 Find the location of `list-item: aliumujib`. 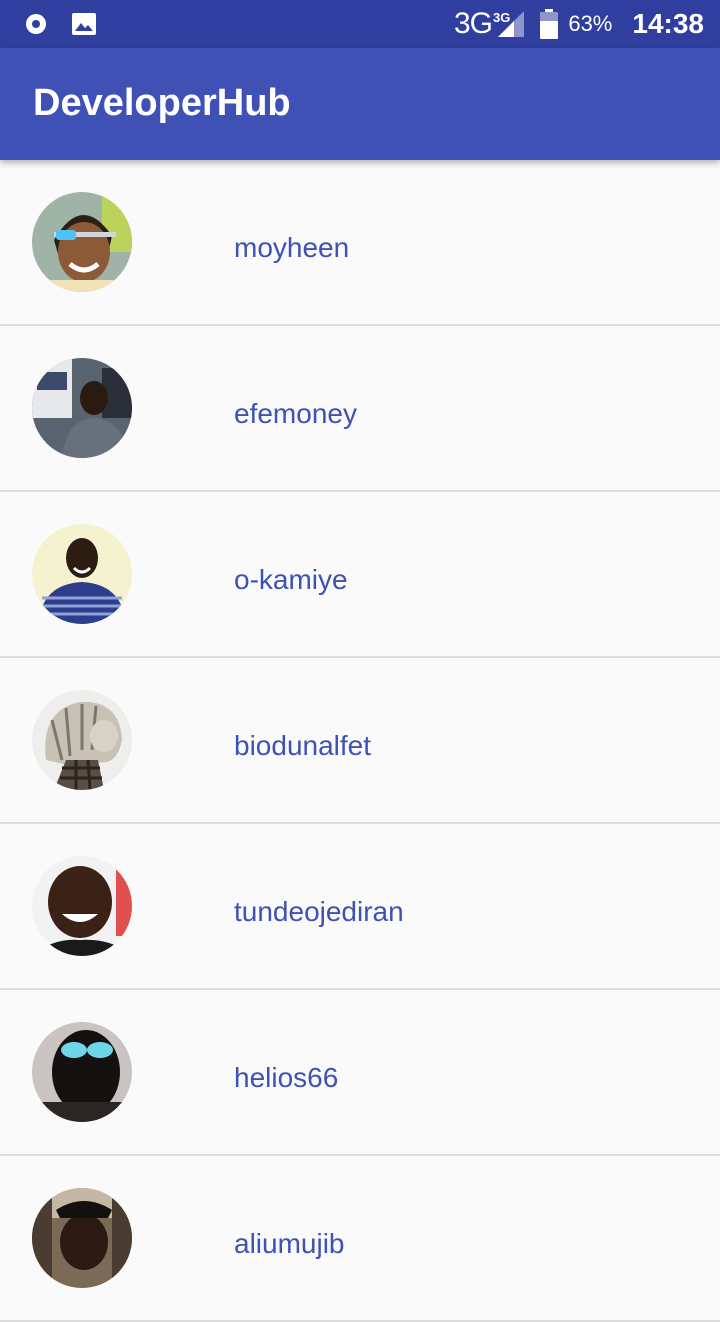

list-item: aliumujib is located at coordinates (360, 1239).